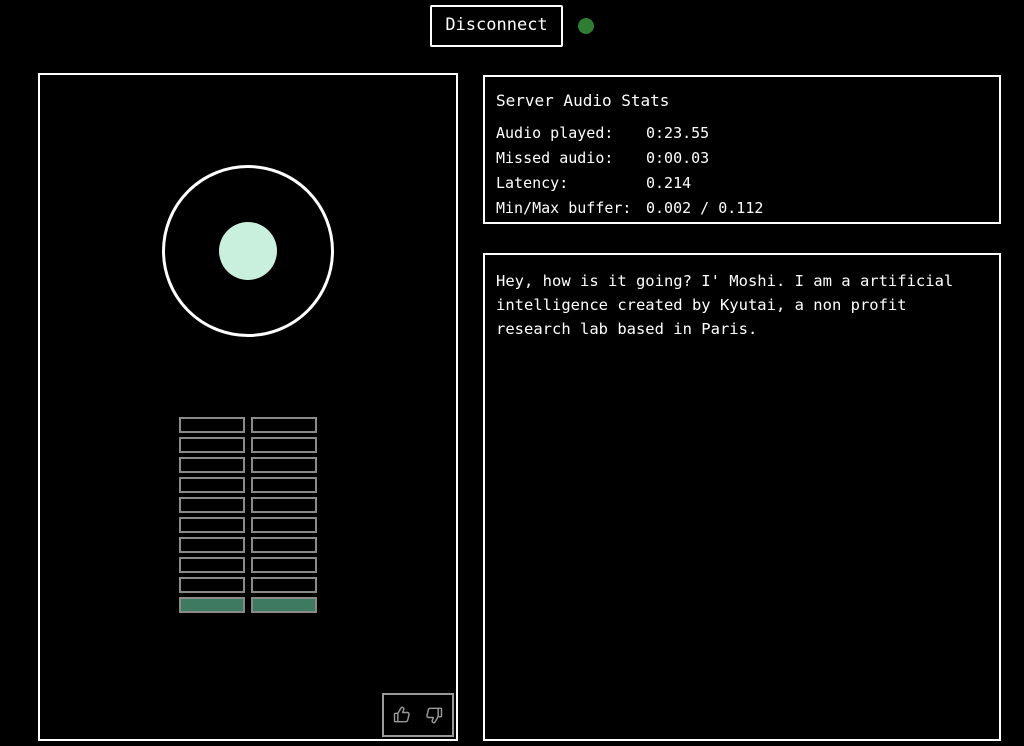 Image resolution: width=1024 pixels, height=746 pixels. What do you see at coordinates (585, 26) in the screenshot?
I see `connection-status-dot` at bounding box center [585, 26].